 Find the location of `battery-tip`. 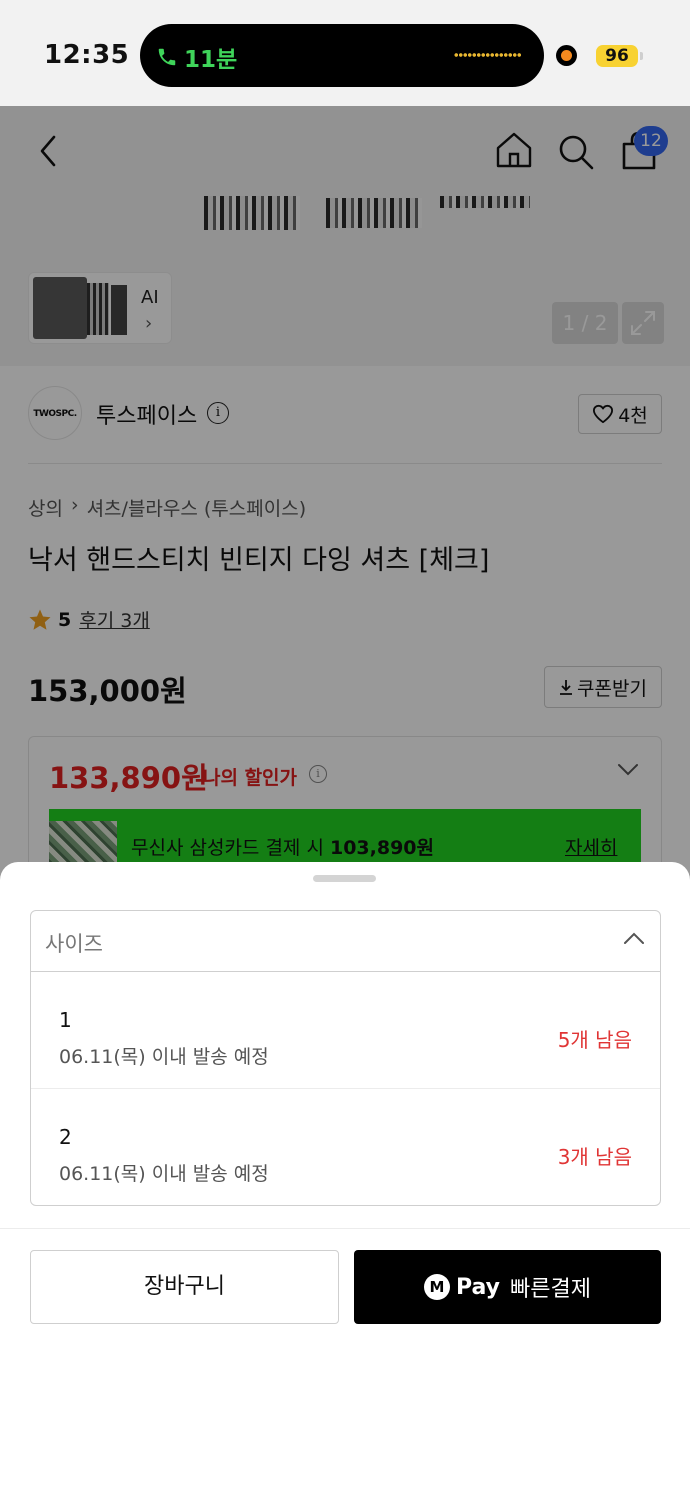

battery-tip is located at coordinates (641, 56).